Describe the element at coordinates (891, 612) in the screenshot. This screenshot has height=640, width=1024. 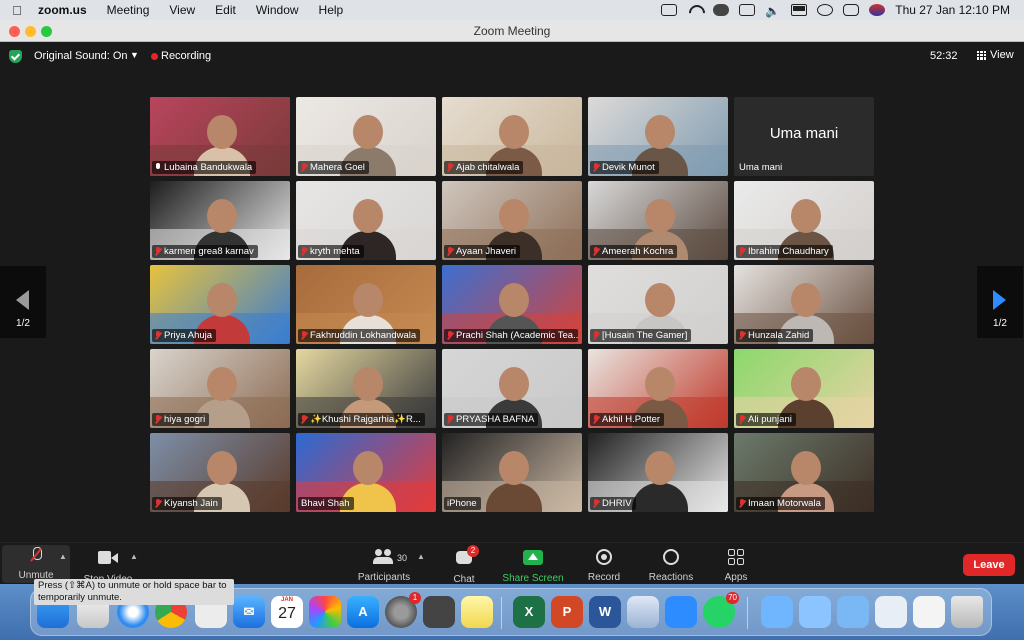
I see `recent-file-icon` at that location.